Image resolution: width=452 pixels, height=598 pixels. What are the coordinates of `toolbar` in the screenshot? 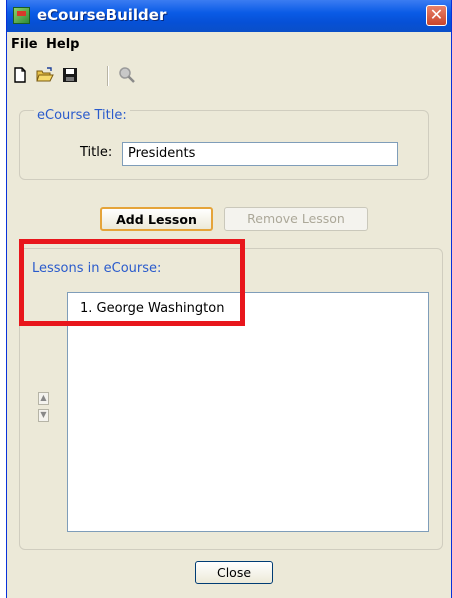 It's located at (229, 75).